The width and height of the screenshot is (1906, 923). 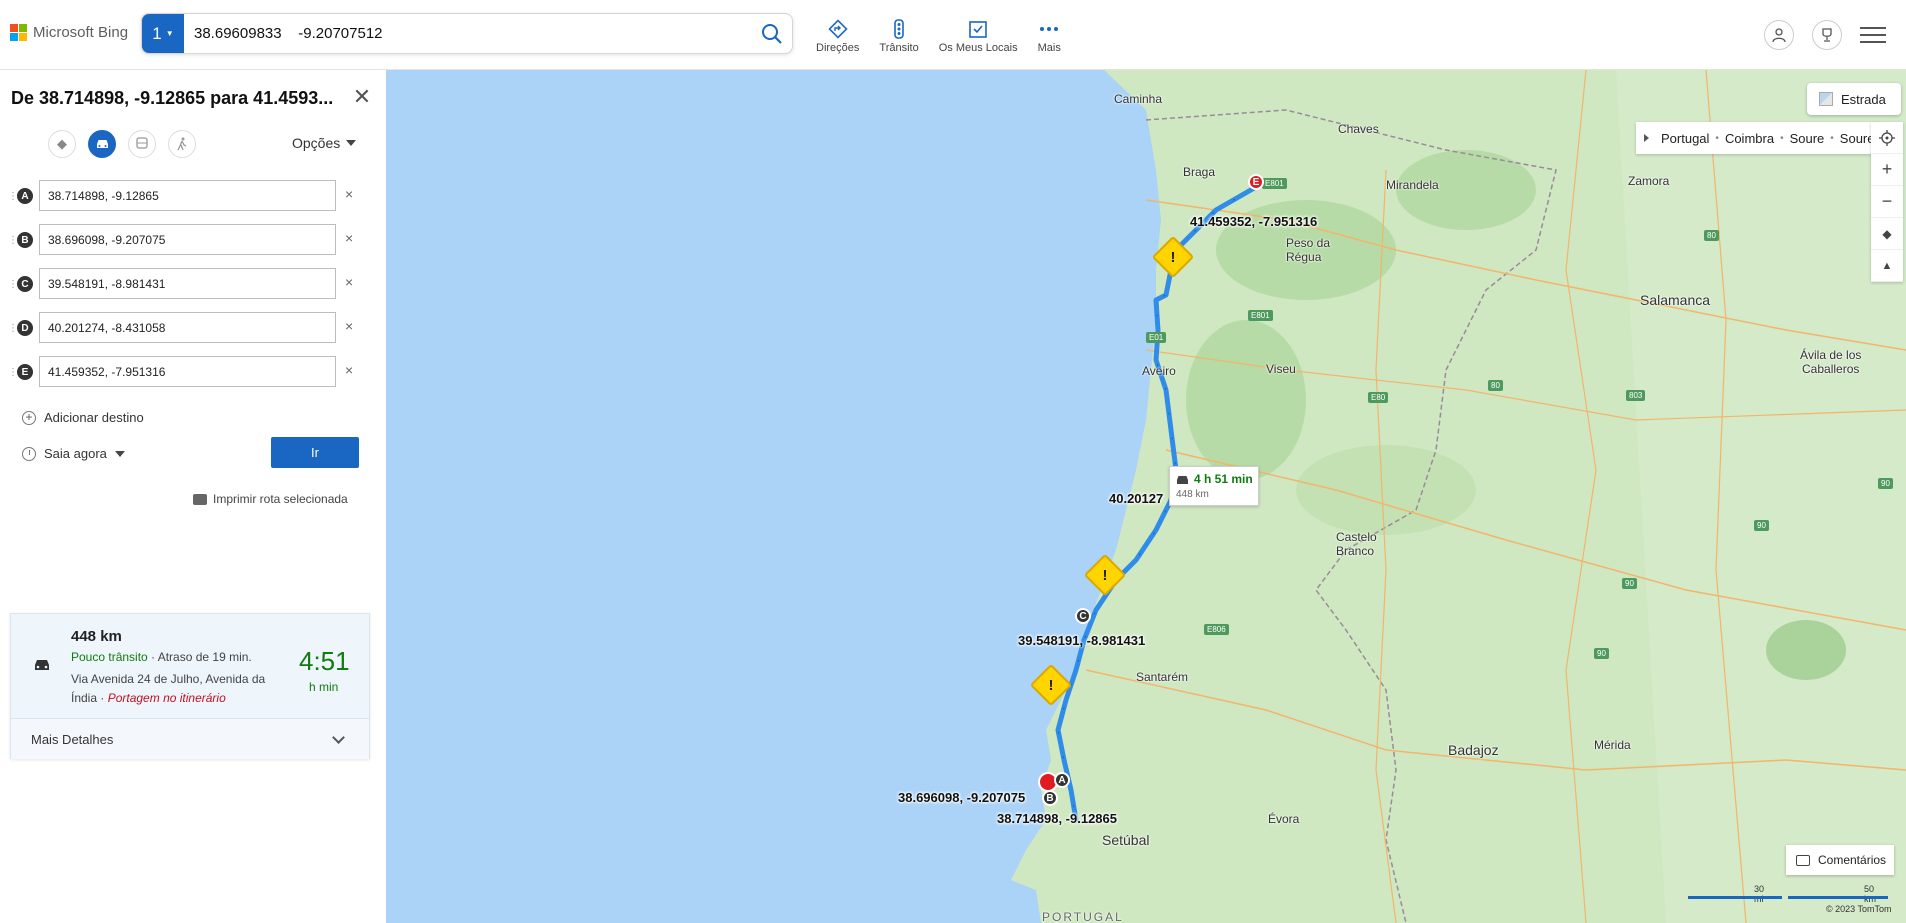 I want to click on map-controls: + − ◆ ▲, so click(x=1887, y=202).